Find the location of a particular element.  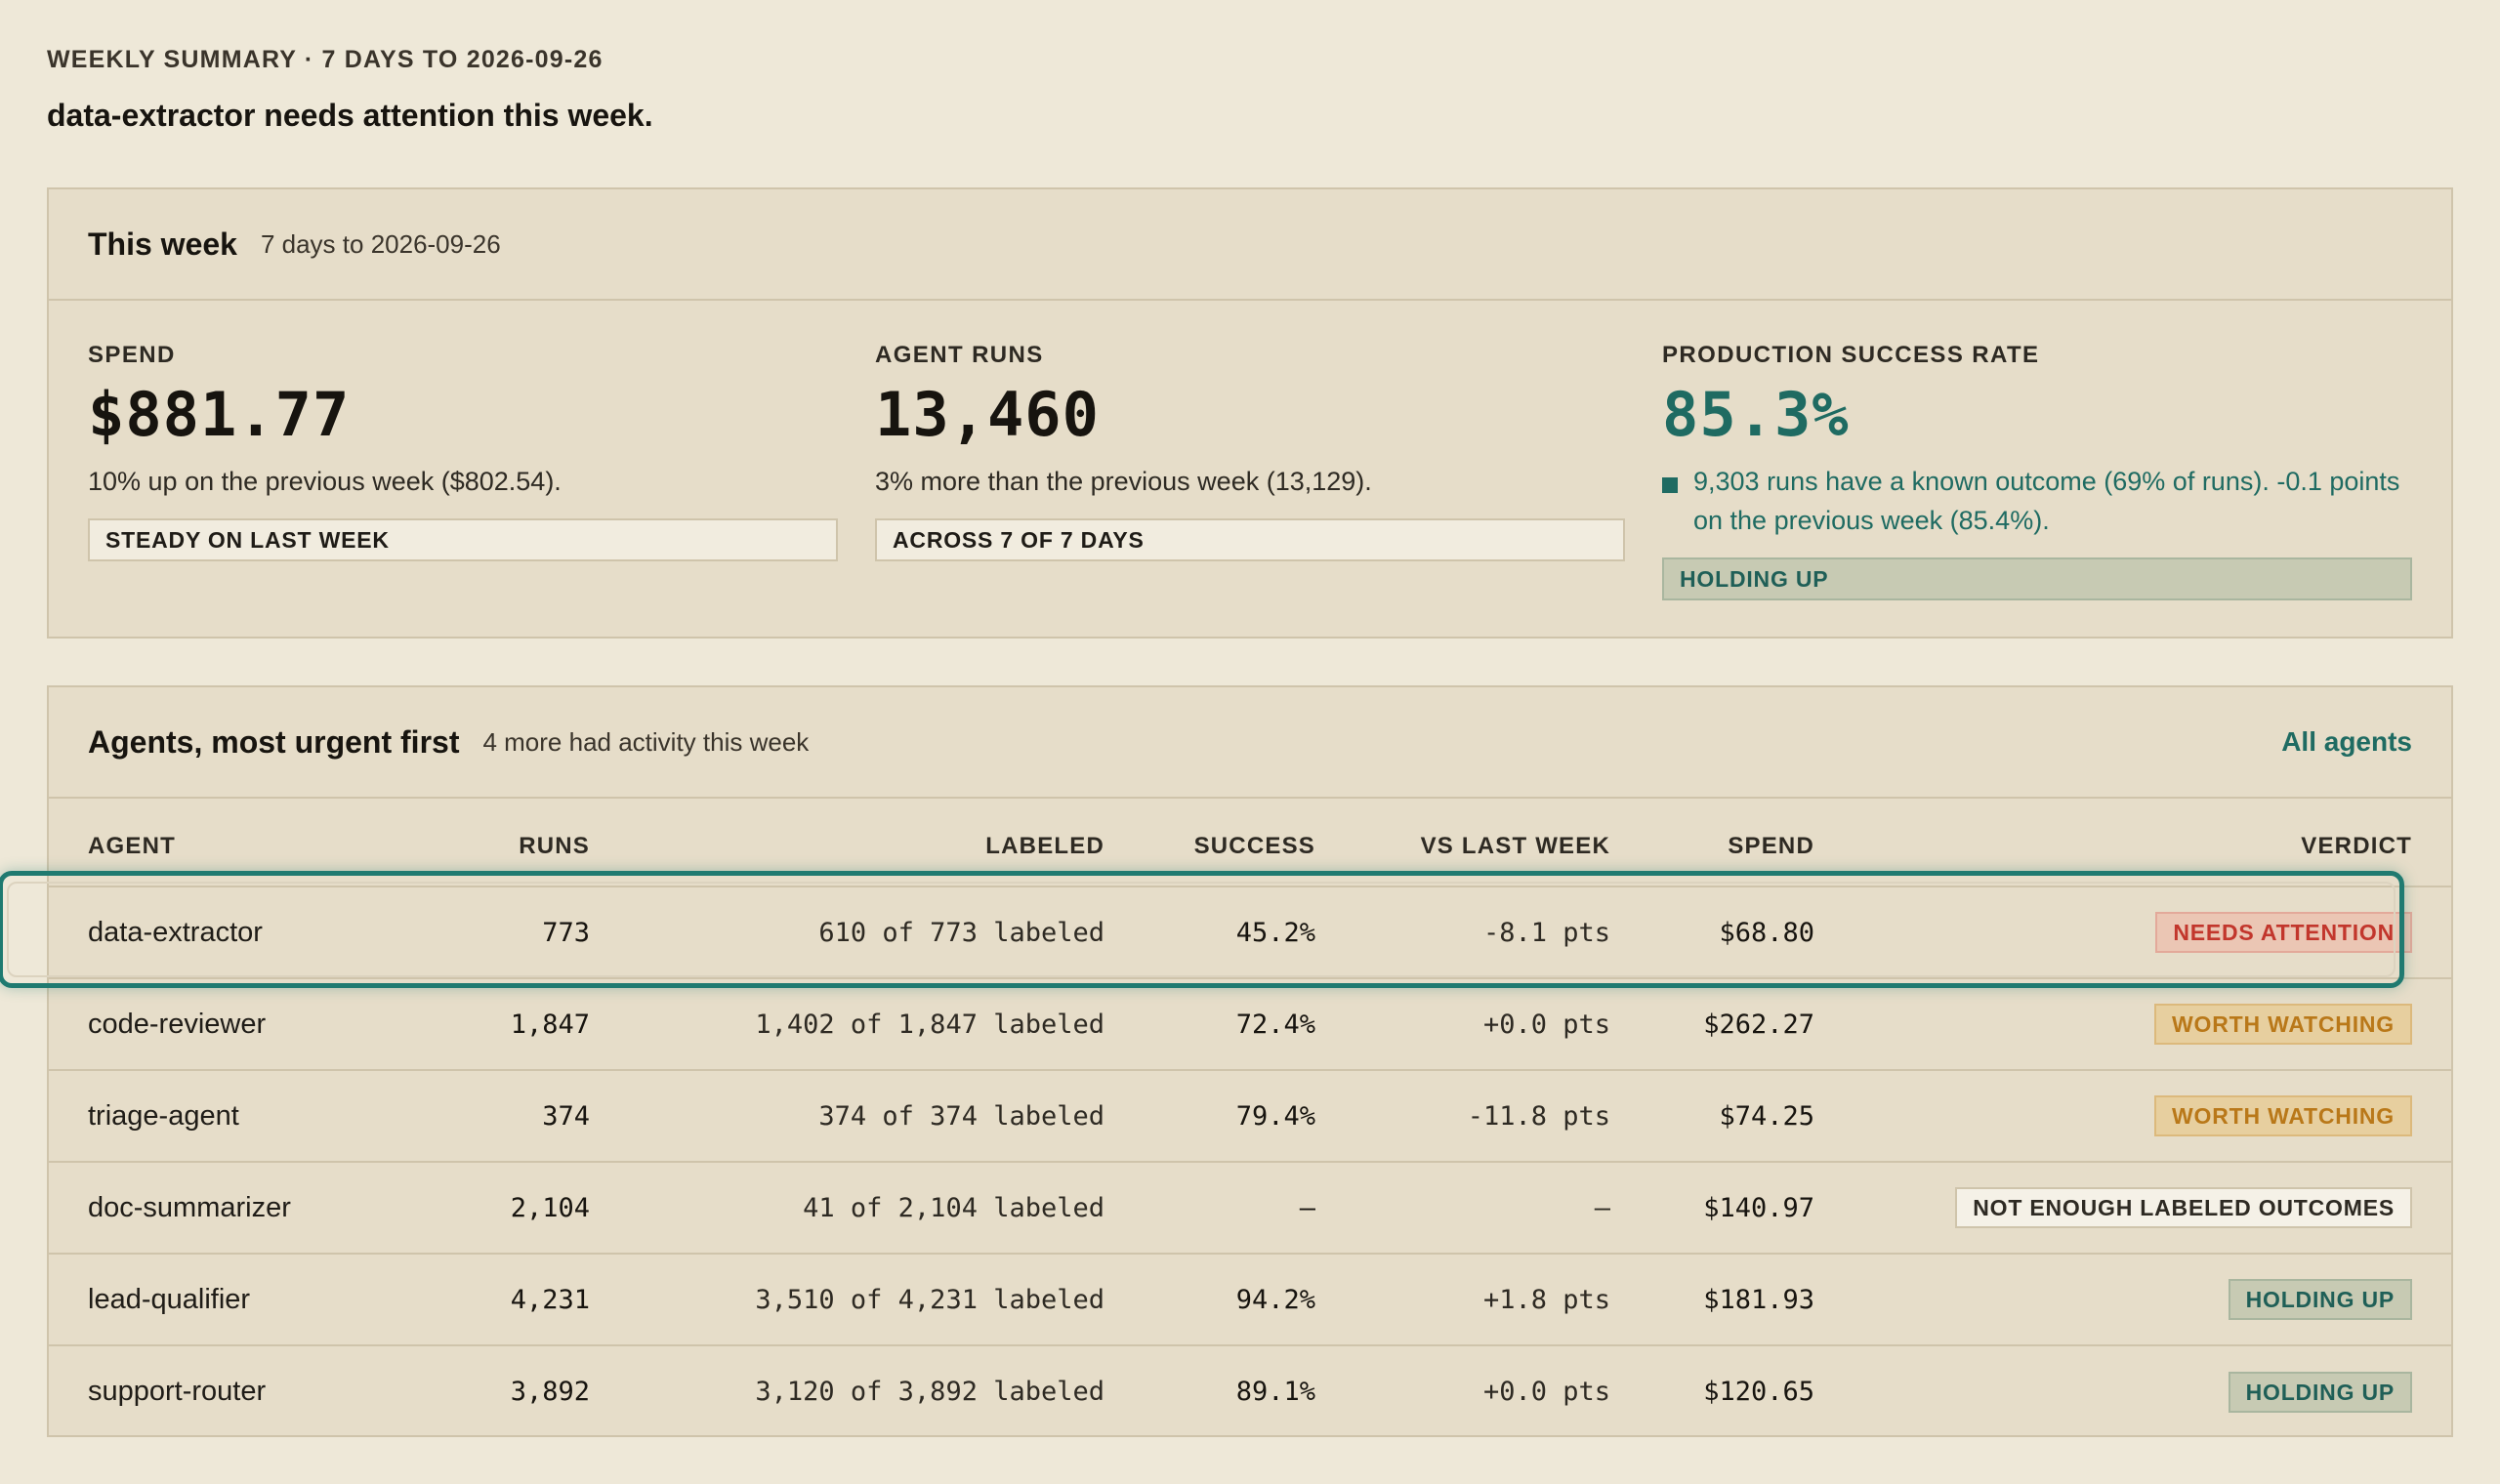

col-verdict: VERDICT is located at coordinates (2132, 843).